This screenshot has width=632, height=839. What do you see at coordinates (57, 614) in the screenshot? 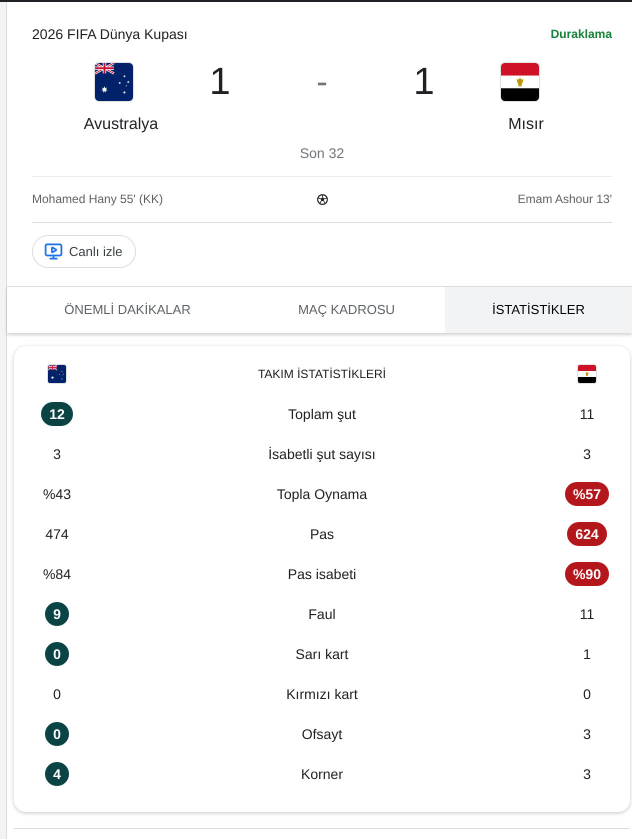
I see `stat-value-badge: 9` at bounding box center [57, 614].